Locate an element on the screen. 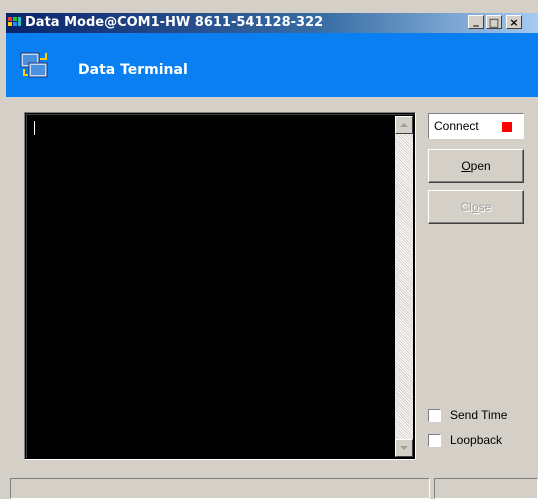  scroll-down-button is located at coordinates (404, 448).